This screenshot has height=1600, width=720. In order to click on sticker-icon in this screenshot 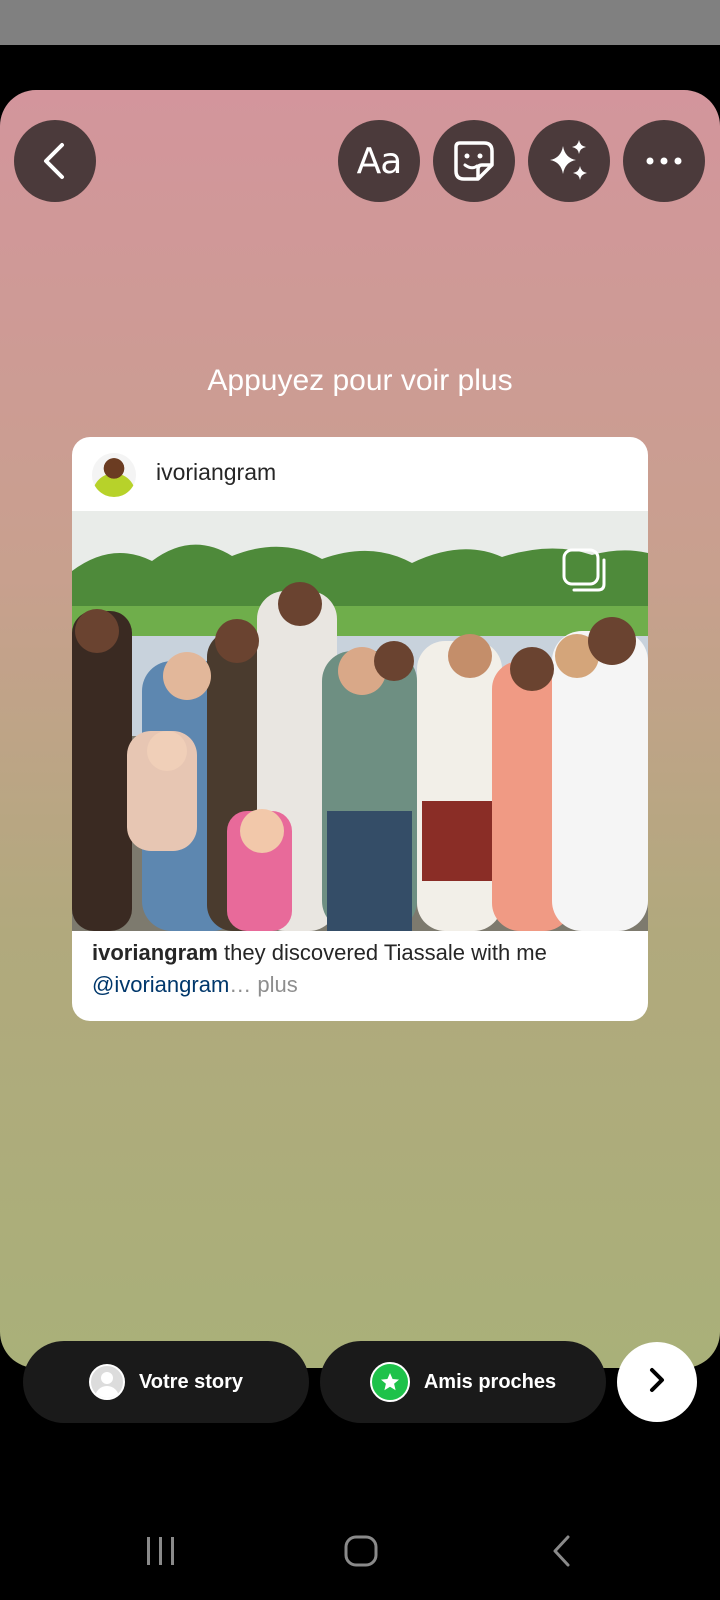, I will do `click(474, 161)`.